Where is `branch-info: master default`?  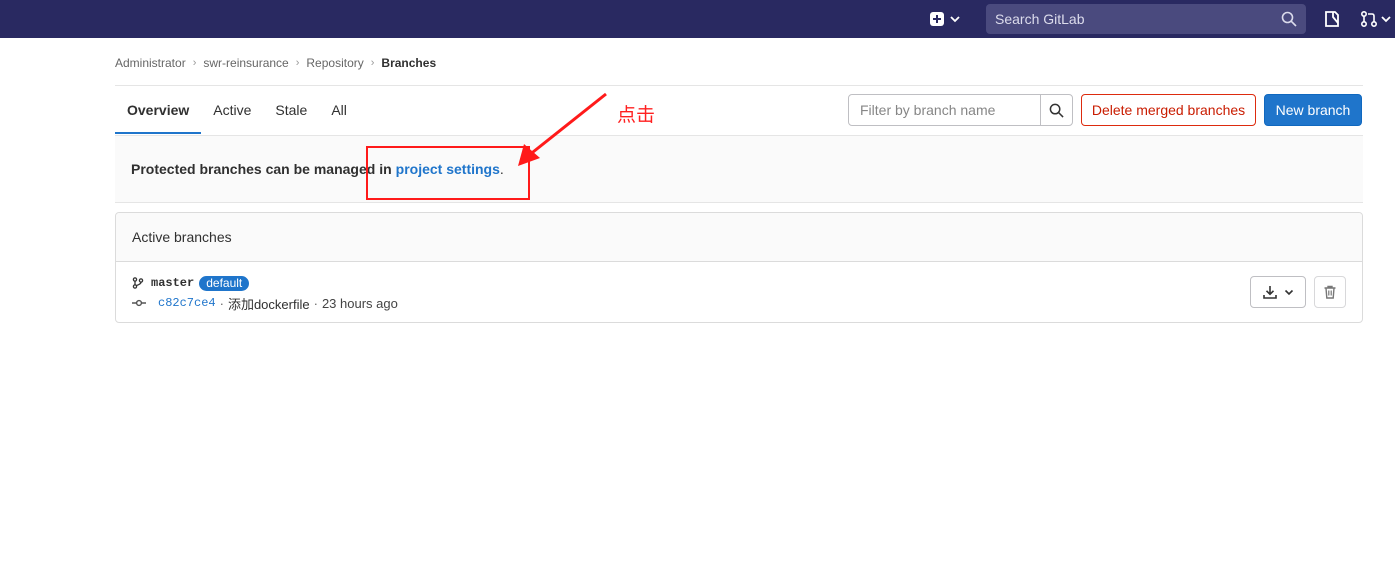
branch-info: master default is located at coordinates (191, 283).